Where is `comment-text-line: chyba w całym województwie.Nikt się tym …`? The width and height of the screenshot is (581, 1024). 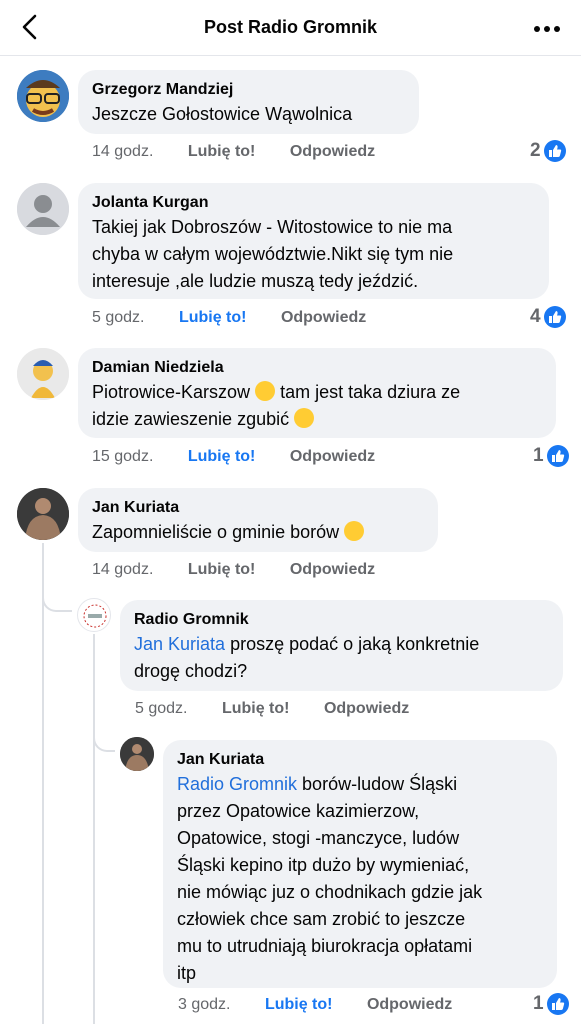 comment-text-line: chyba w całym województwie.Nikt się tym … is located at coordinates (273, 254).